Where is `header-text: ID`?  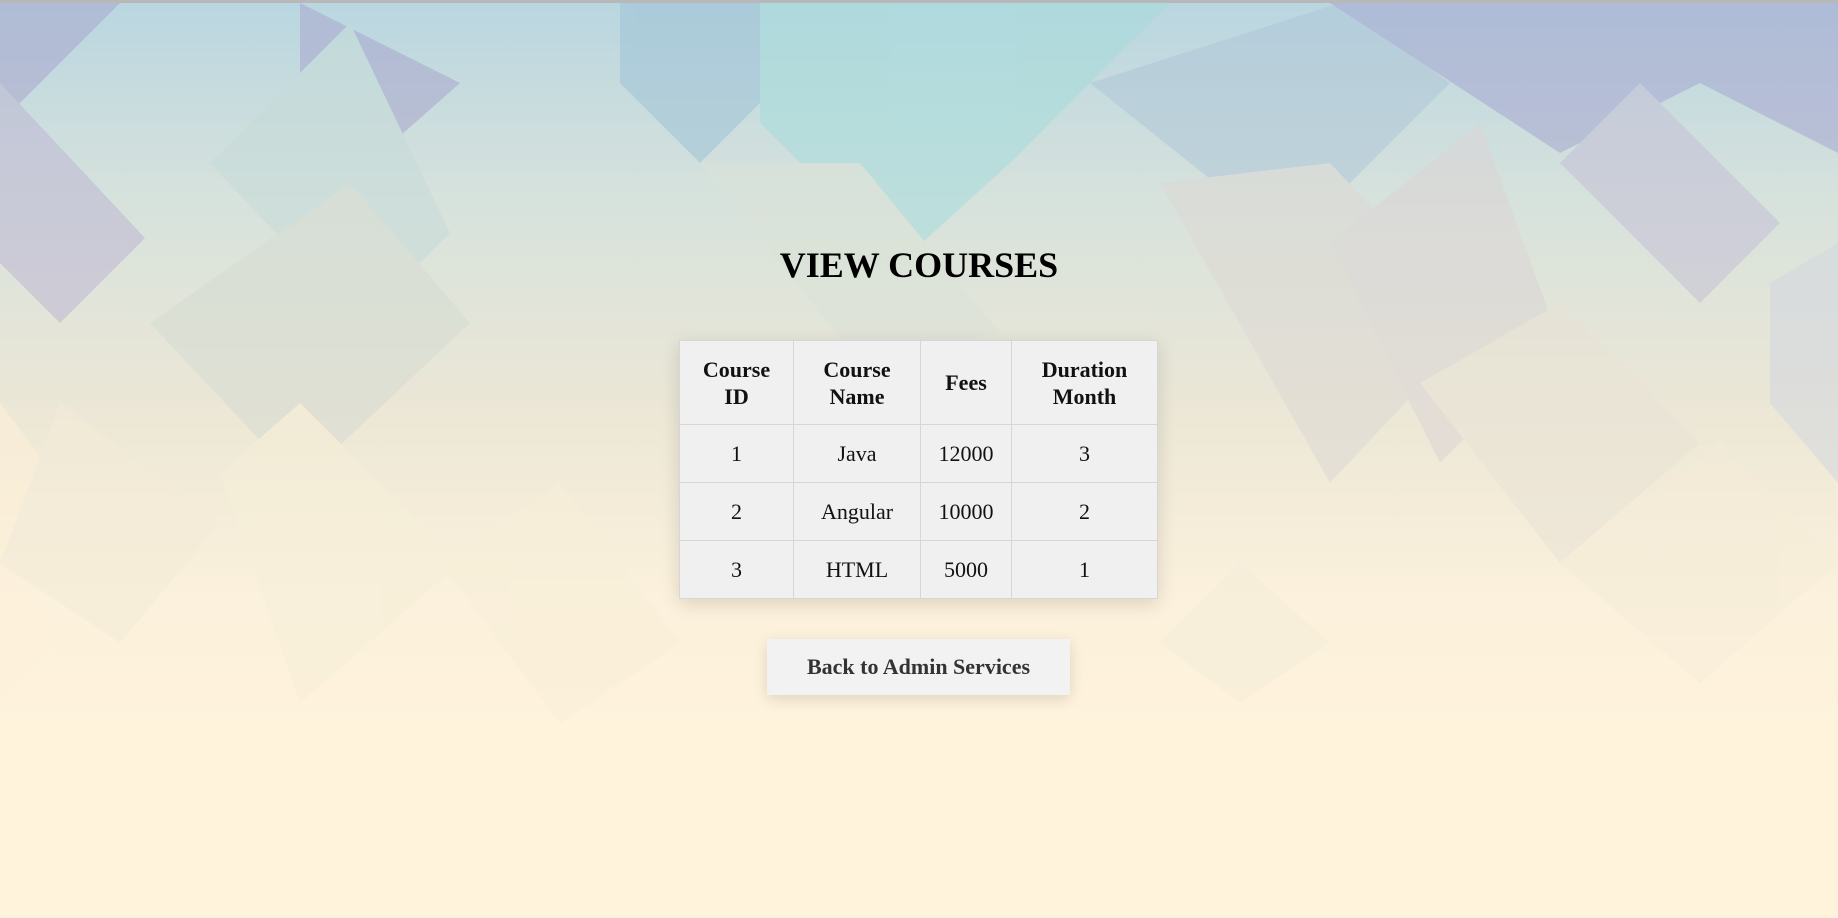 header-text: ID is located at coordinates (736, 396).